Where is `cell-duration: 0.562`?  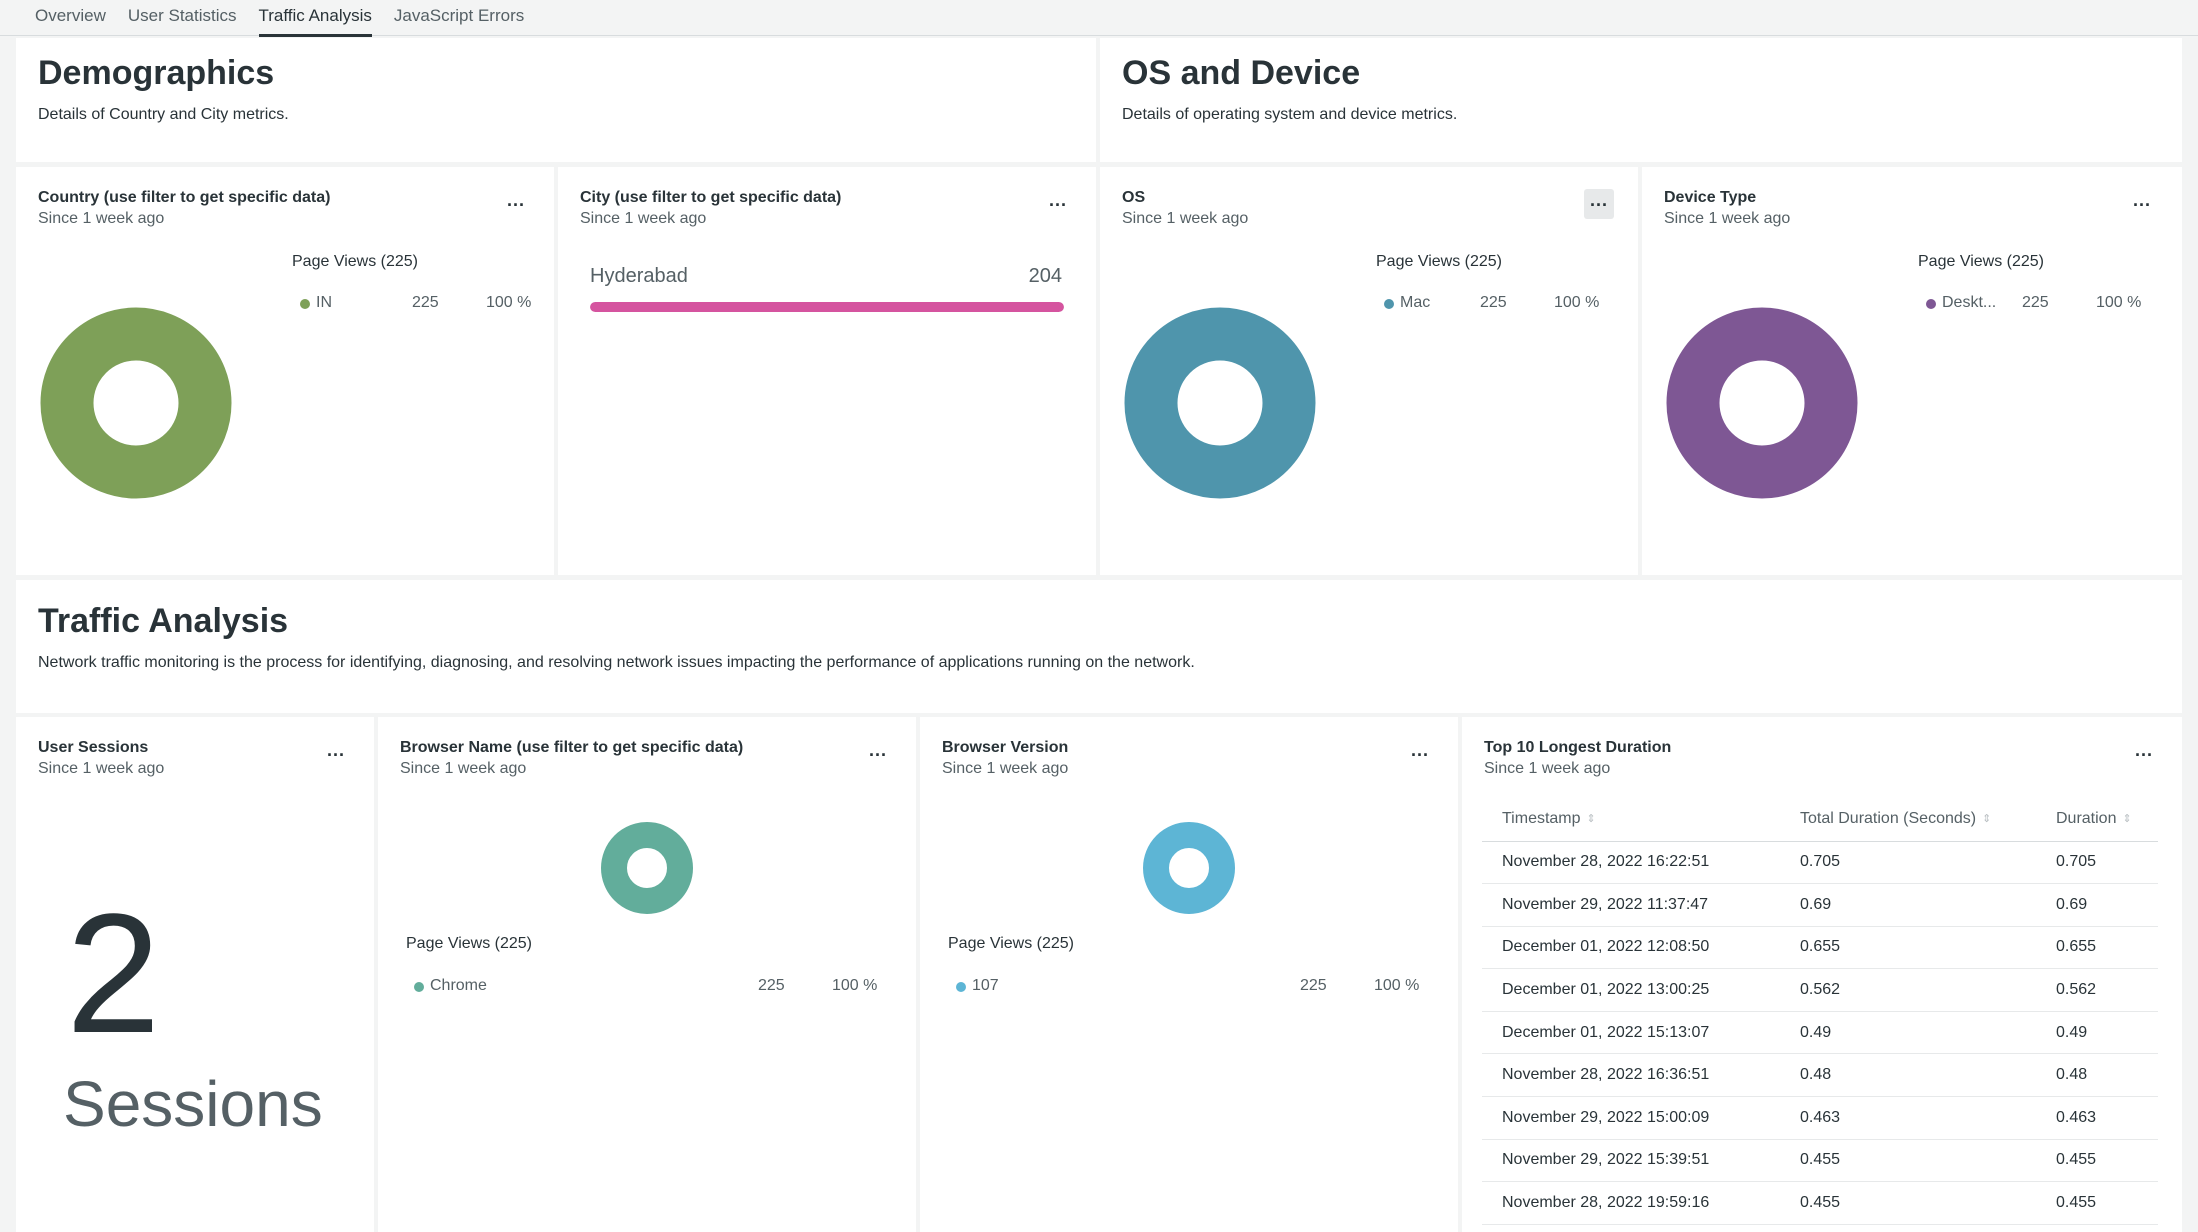
cell-duration: 0.562 is located at coordinates (2097, 990).